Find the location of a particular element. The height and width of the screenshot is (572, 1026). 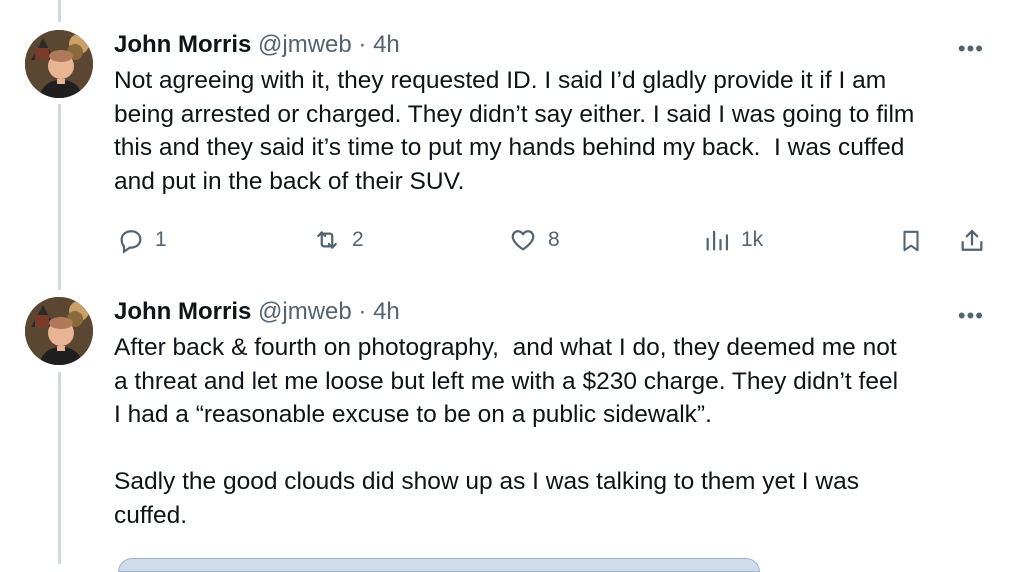

views-icon is located at coordinates (717, 240).